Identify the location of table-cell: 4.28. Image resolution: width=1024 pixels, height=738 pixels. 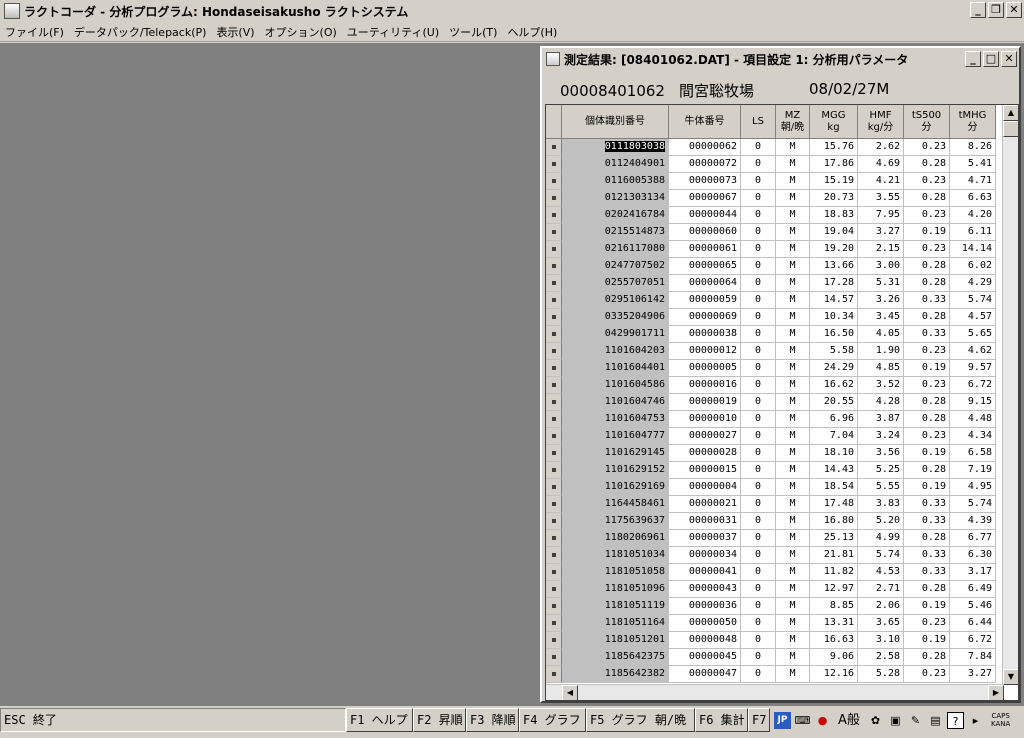
(881, 402).